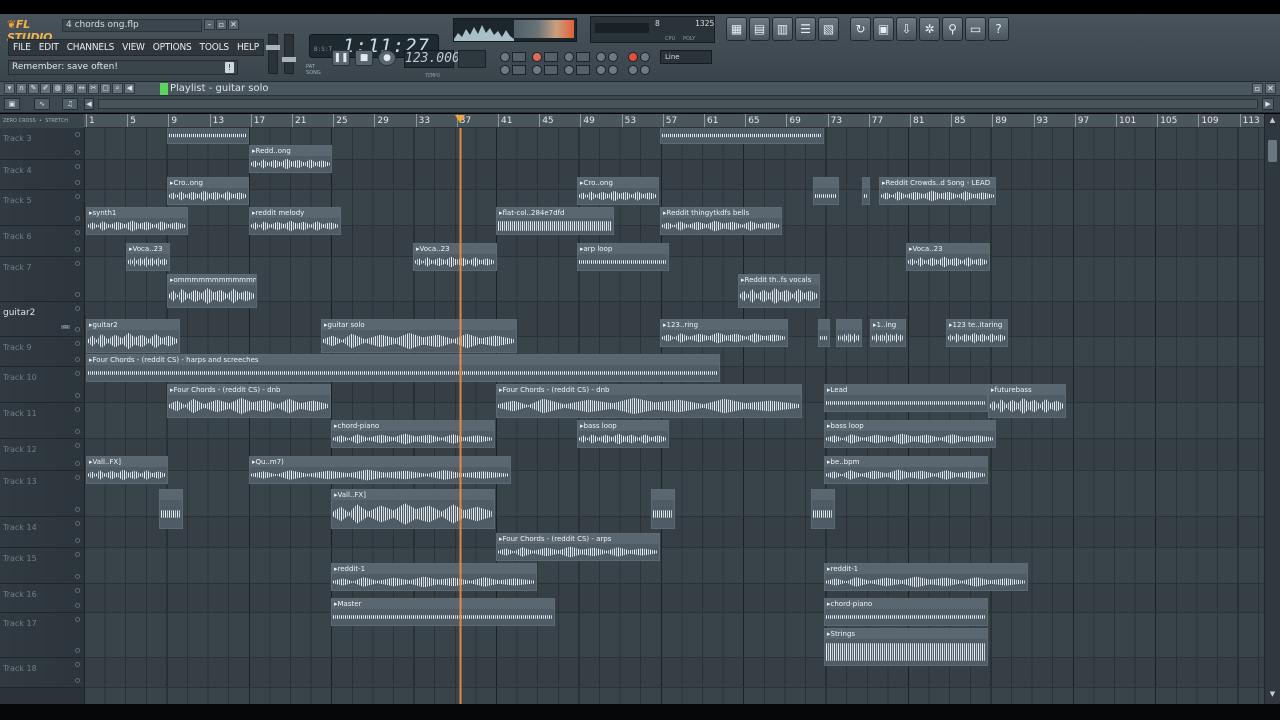 Image resolution: width=1280 pixels, height=720 pixels. What do you see at coordinates (860, 29) in the screenshot?
I see `undo-icon: ↻` at bounding box center [860, 29].